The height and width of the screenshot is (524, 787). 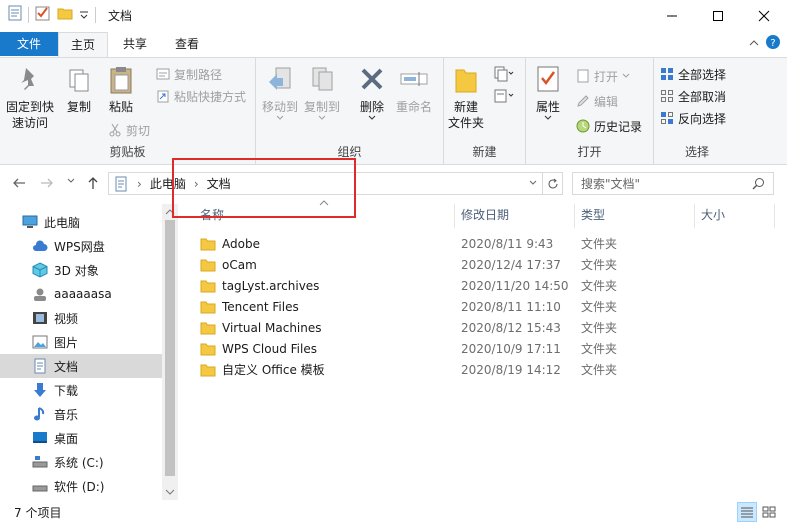 I want to click on search-icon, so click(x=758, y=185).